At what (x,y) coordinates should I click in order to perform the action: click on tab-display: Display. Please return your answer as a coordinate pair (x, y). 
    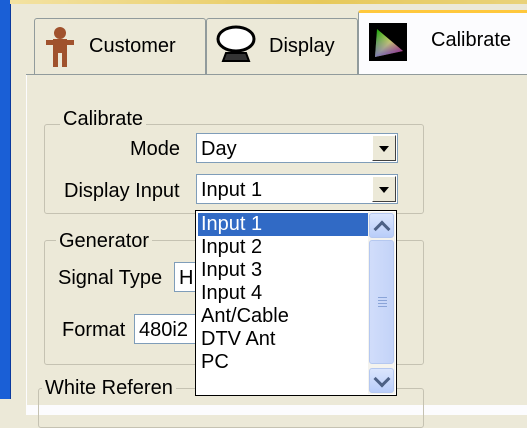
    Looking at the image, I should click on (282, 46).